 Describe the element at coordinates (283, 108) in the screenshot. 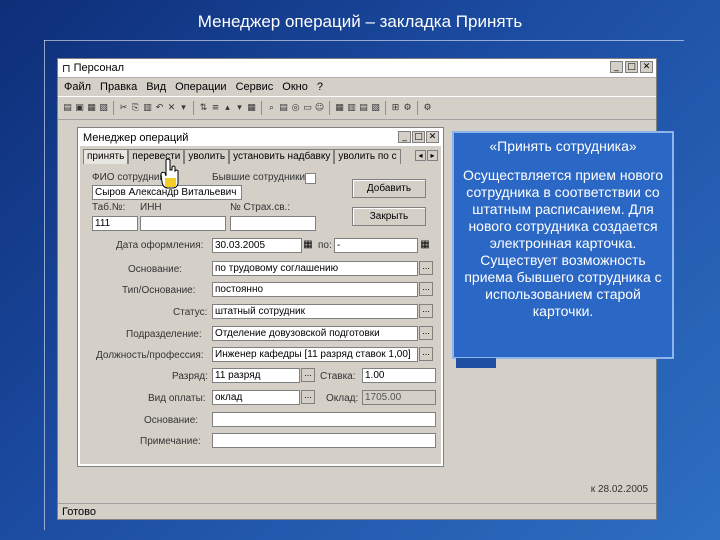

I see `book-icon: ▤` at that location.